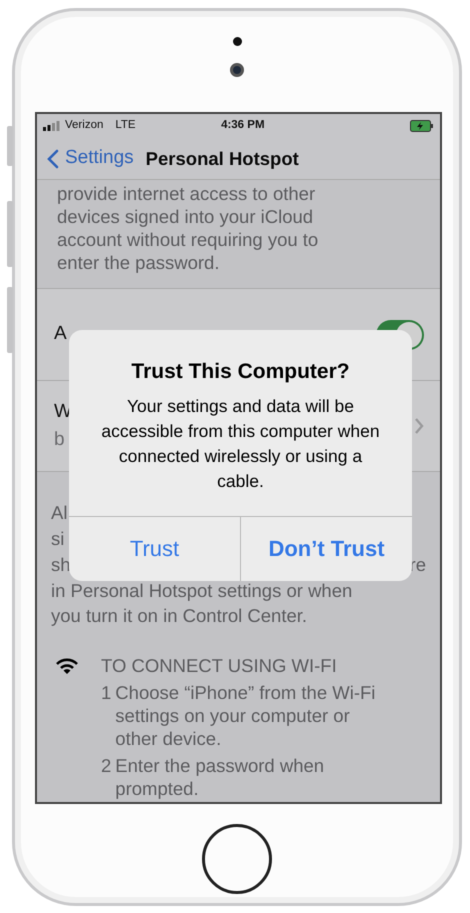 Image resolution: width=470 pixels, height=913 pixels. I want to click on note-text: in Personal Hotspot settings or when, so click(202, 591).